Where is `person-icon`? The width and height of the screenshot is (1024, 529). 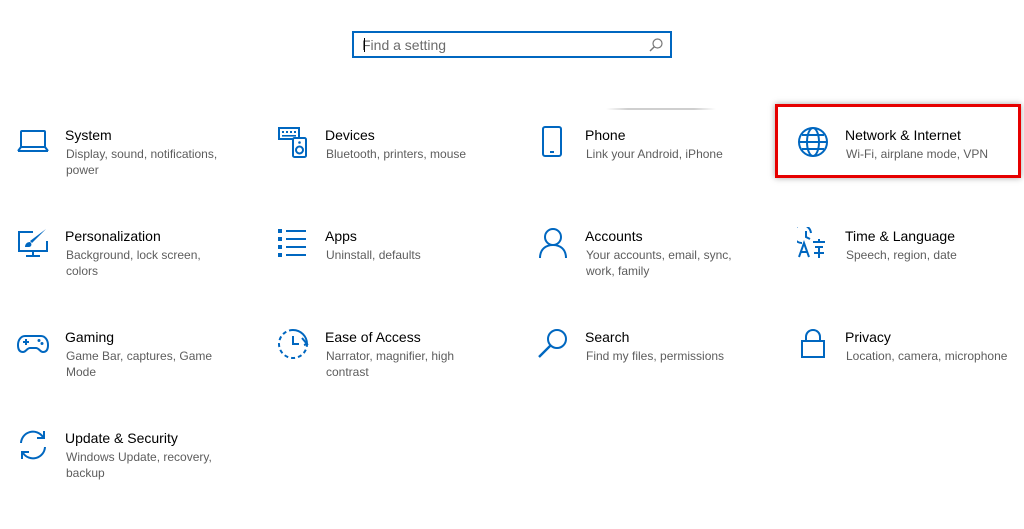
person-icon is located at coordinates (553, 243).